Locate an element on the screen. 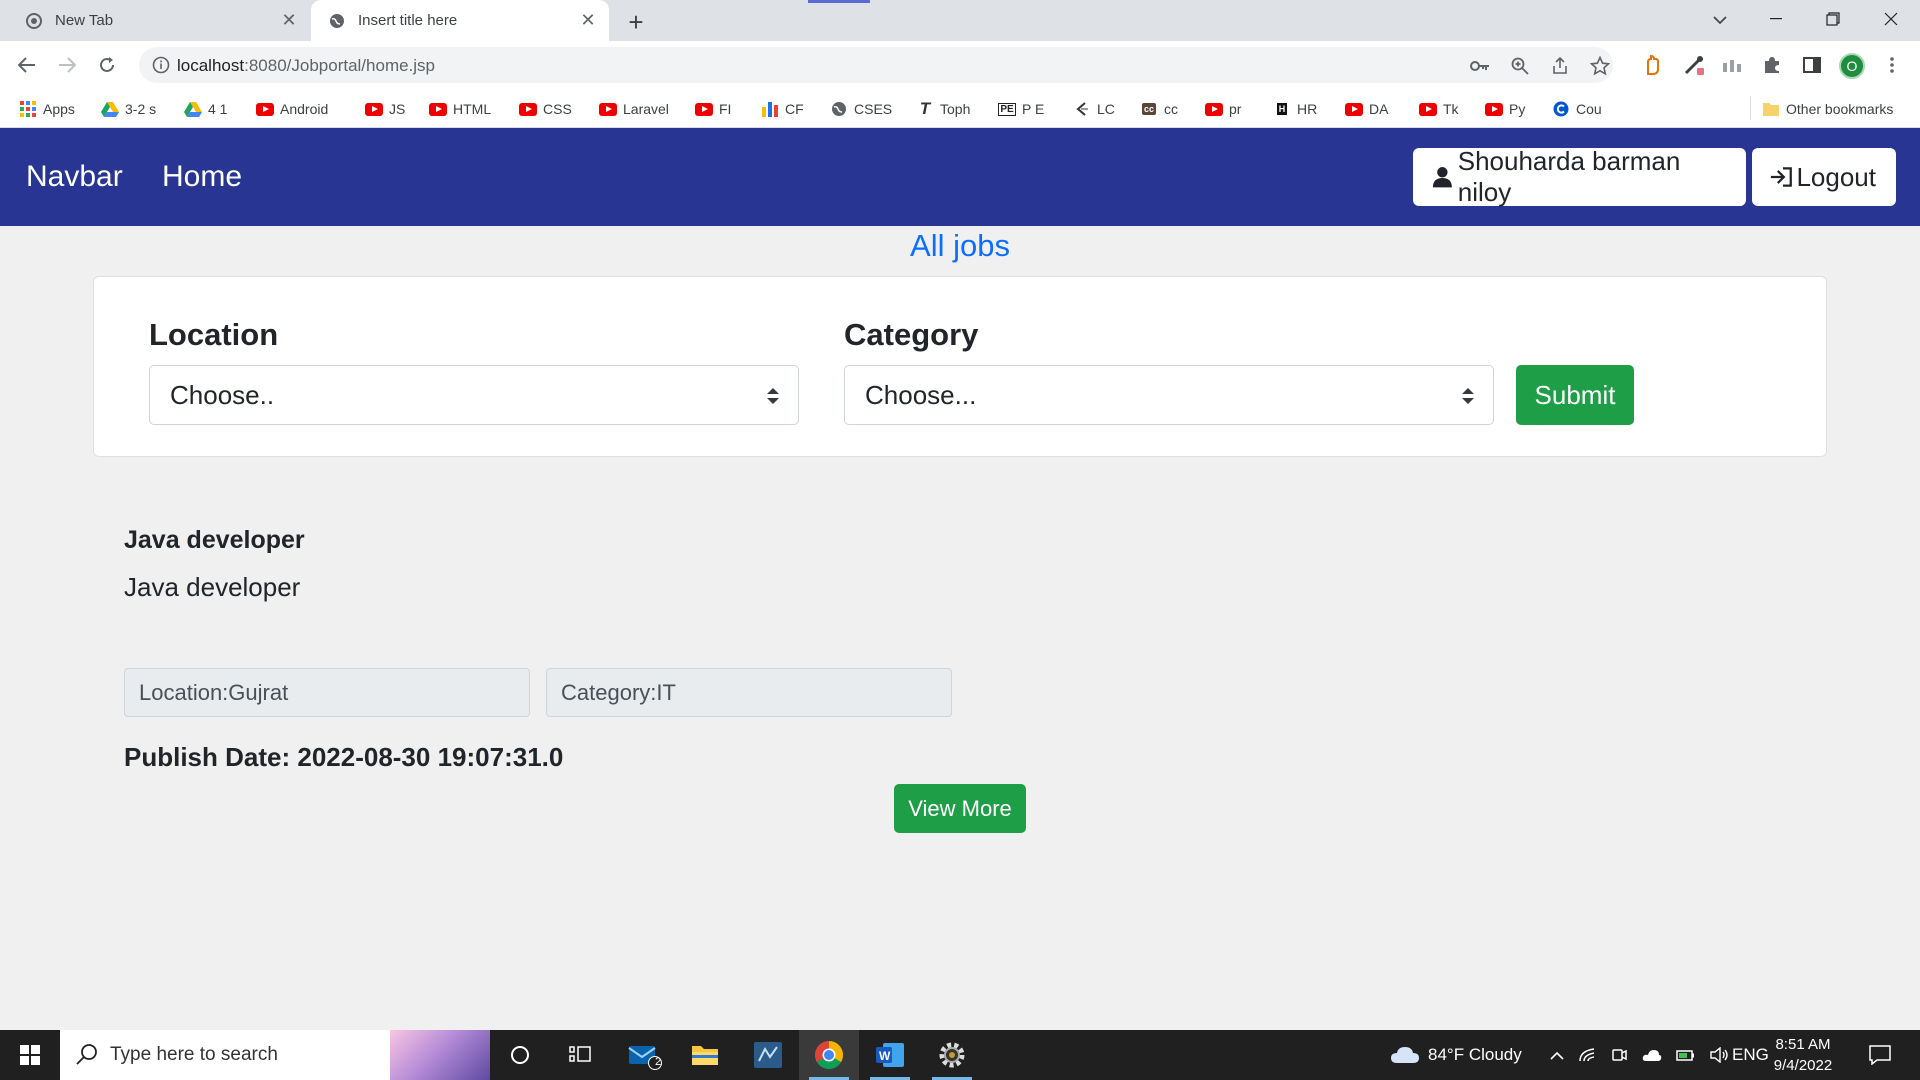 The height and width of the screenshot is (1080, 1920). category-label: Category is located at coordinates (911, 334).